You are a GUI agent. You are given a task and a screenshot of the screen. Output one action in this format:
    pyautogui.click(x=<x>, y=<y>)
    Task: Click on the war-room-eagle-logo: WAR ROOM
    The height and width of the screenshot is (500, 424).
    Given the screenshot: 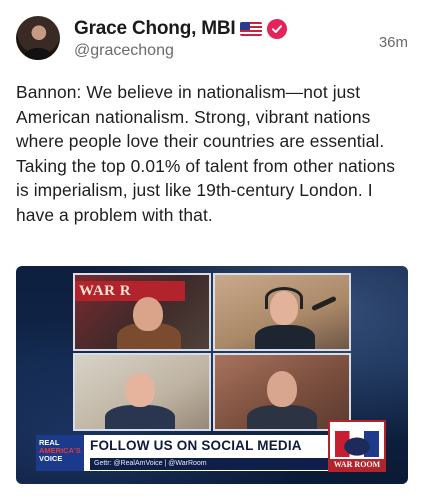 What is the action you would take?
    pyautogui.click(x=357, y=446)
    